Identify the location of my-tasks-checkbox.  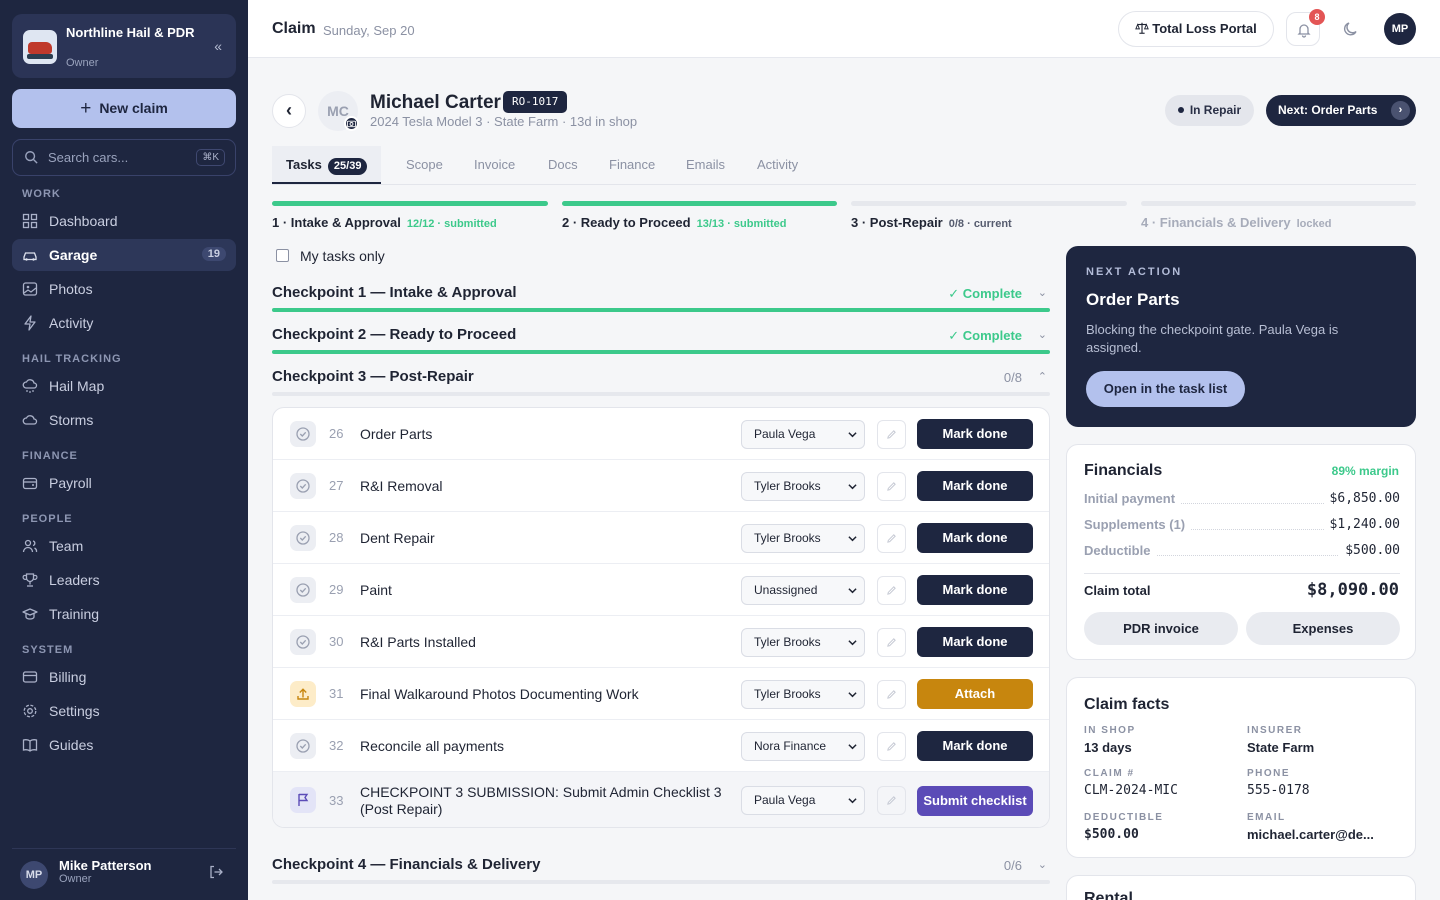
(282, 255).